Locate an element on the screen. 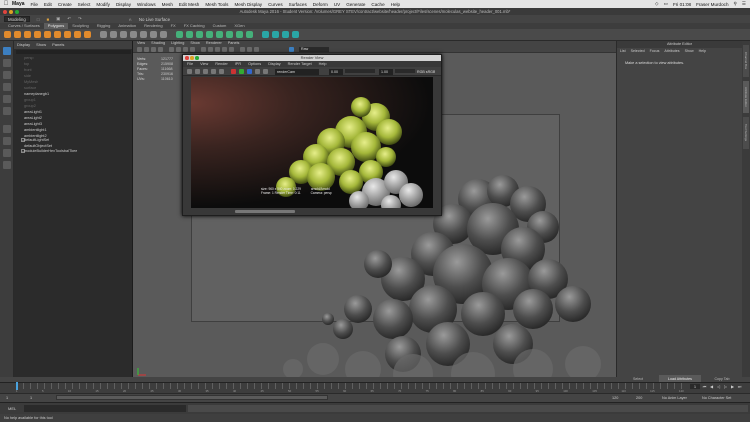 The height and width of the screenshot is (422, 750). move-tool-icon is located at coordinates (7, 87).